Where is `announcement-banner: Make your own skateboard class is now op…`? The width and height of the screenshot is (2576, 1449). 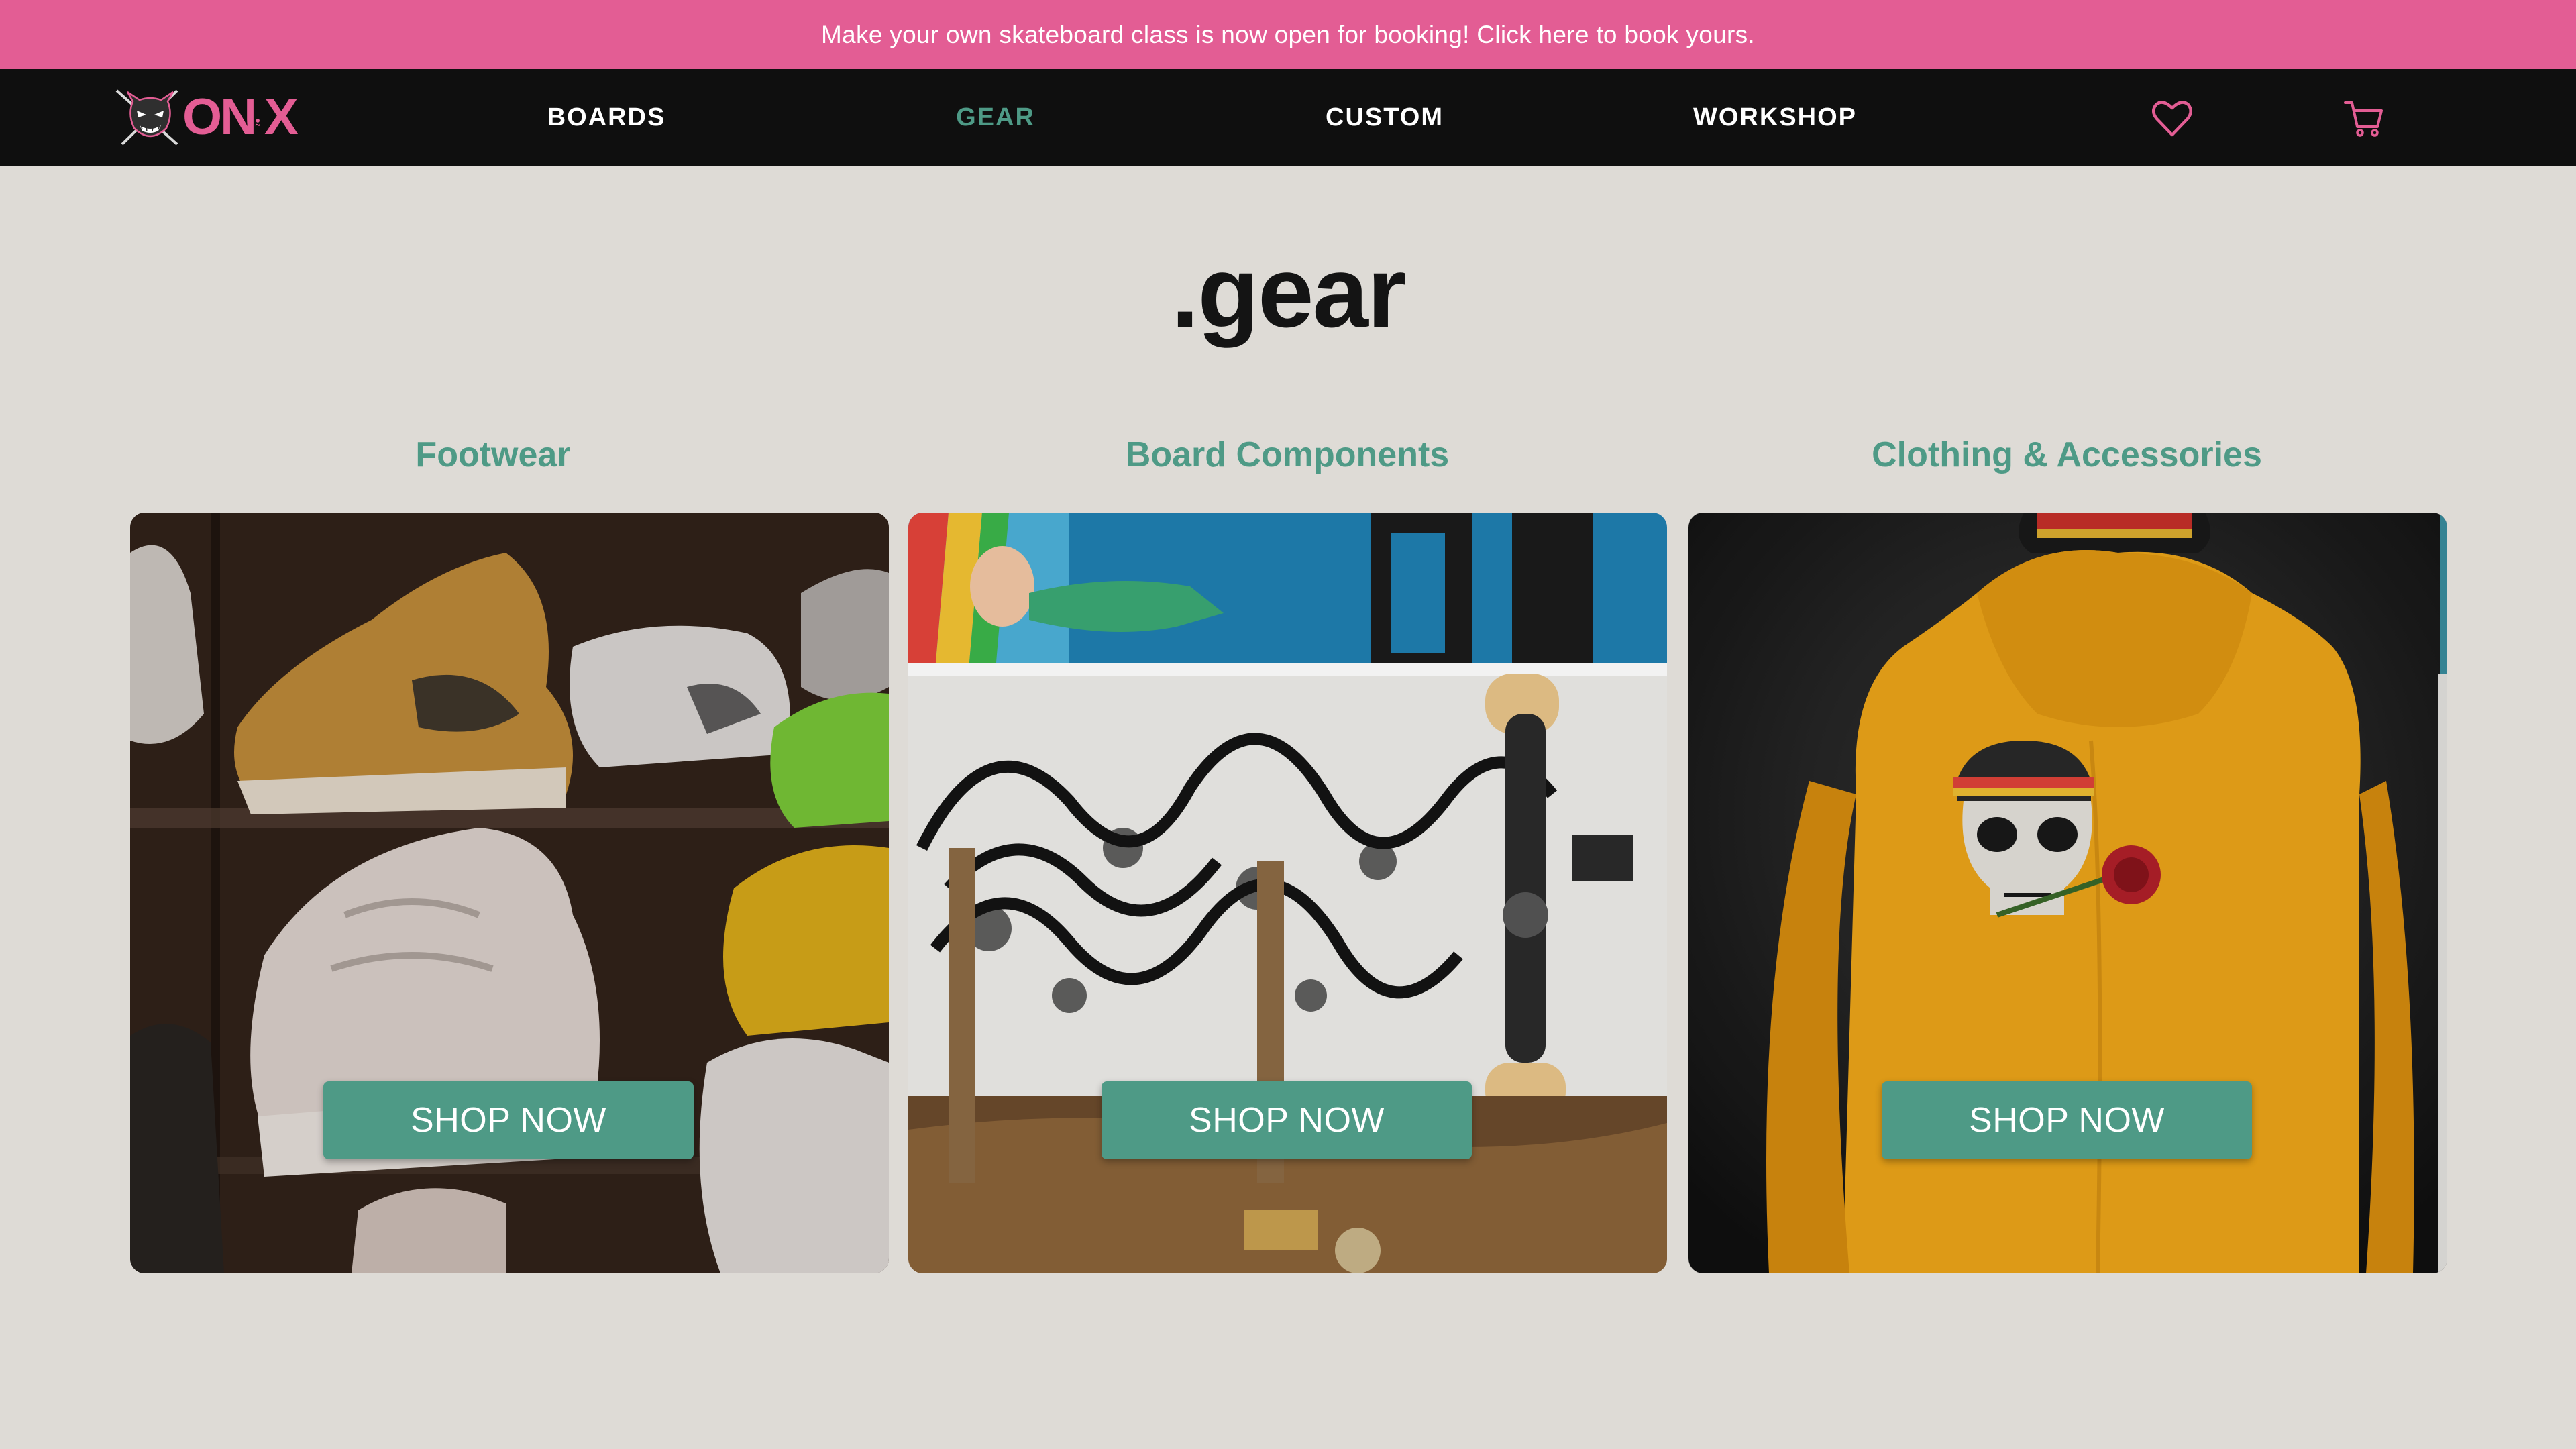
announcement-banner: Make your own skateboard class is now op… is located at coordinates (1288, 34).